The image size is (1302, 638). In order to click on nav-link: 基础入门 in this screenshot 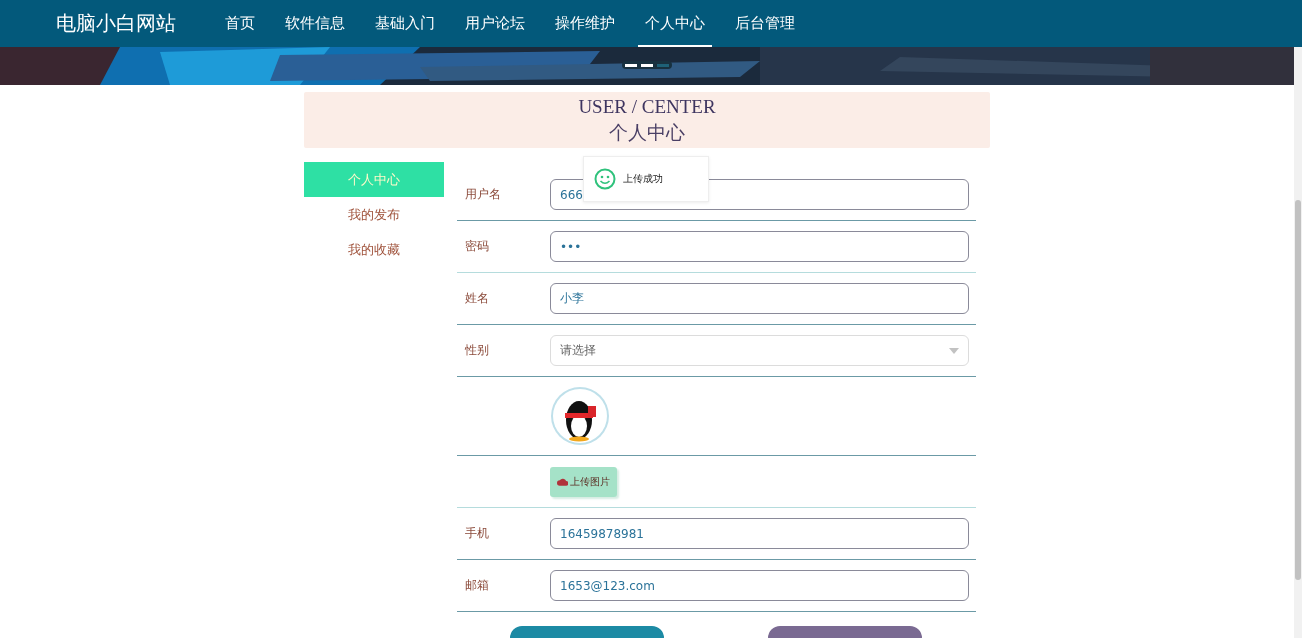, I will do `click(405, 23)`.